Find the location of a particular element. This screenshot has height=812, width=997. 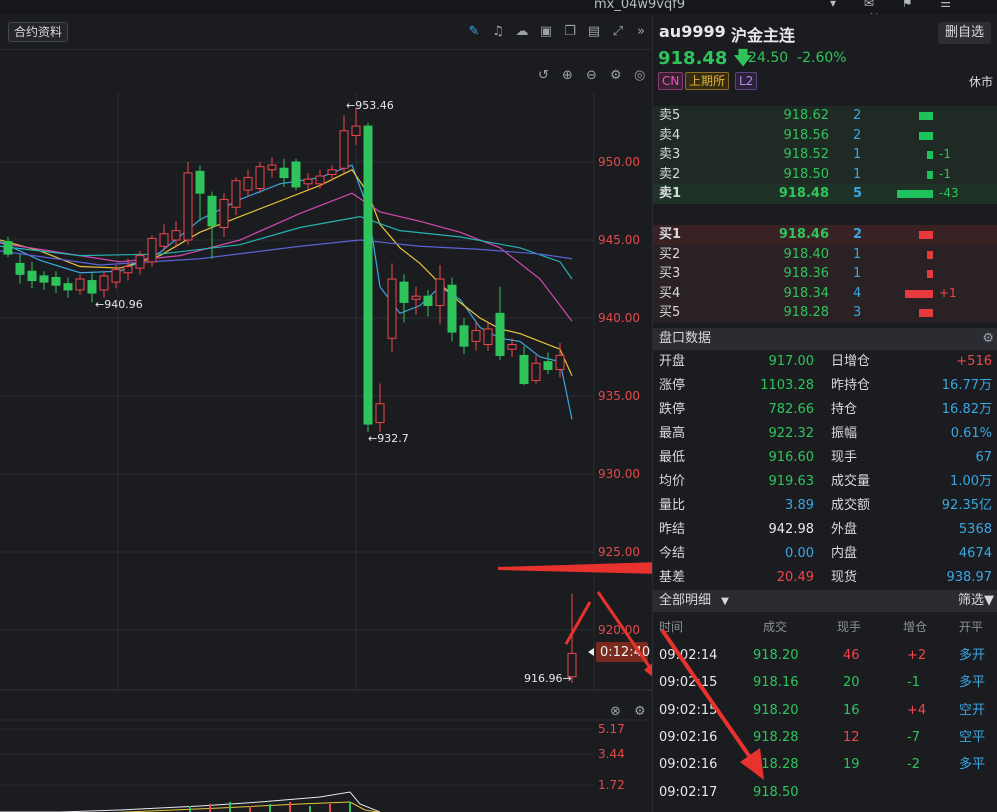

level-volume: 1 is located at coordinates (857, 254).